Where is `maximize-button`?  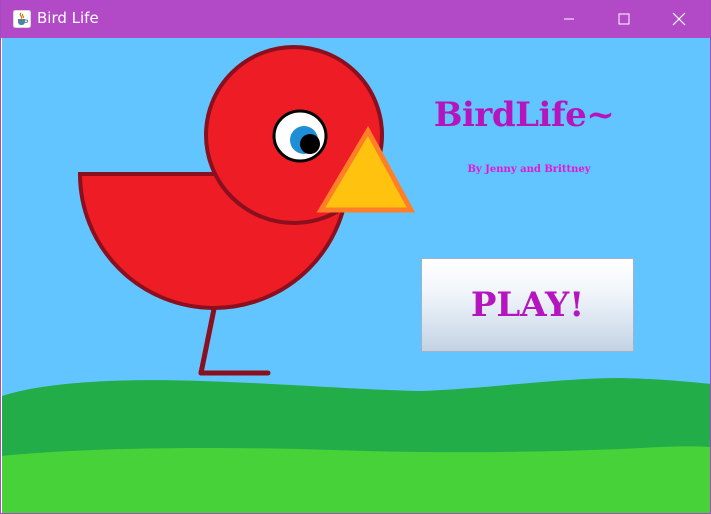 maximize-button is located at coordinates (624, 19).